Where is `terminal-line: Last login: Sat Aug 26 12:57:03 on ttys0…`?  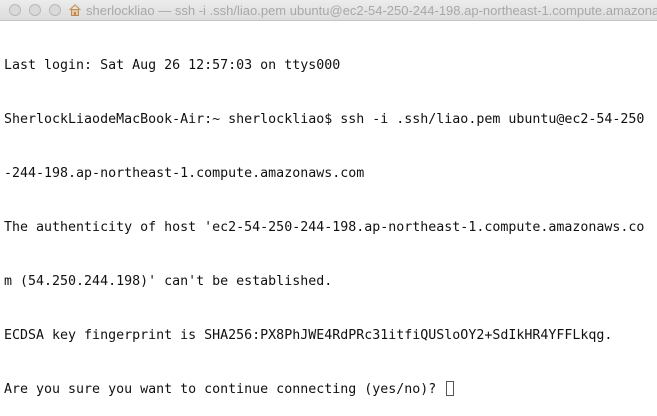
terminal-line: Last login: Sat Aug 26 12:57:03 on ttys0… is located at coordinates (172, 65).